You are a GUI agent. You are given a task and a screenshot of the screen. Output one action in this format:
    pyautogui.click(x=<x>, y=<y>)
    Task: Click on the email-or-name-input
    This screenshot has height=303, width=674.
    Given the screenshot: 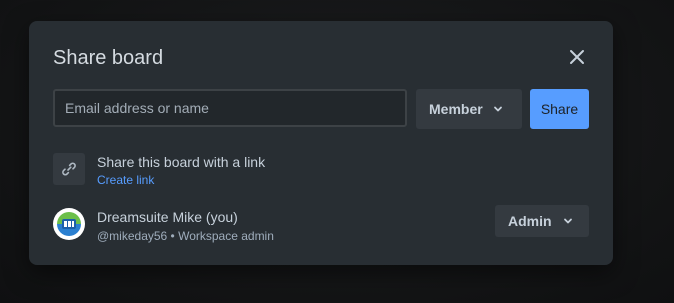 What is the action you would take?
    pyautogui.click(x=230, y=108)
    